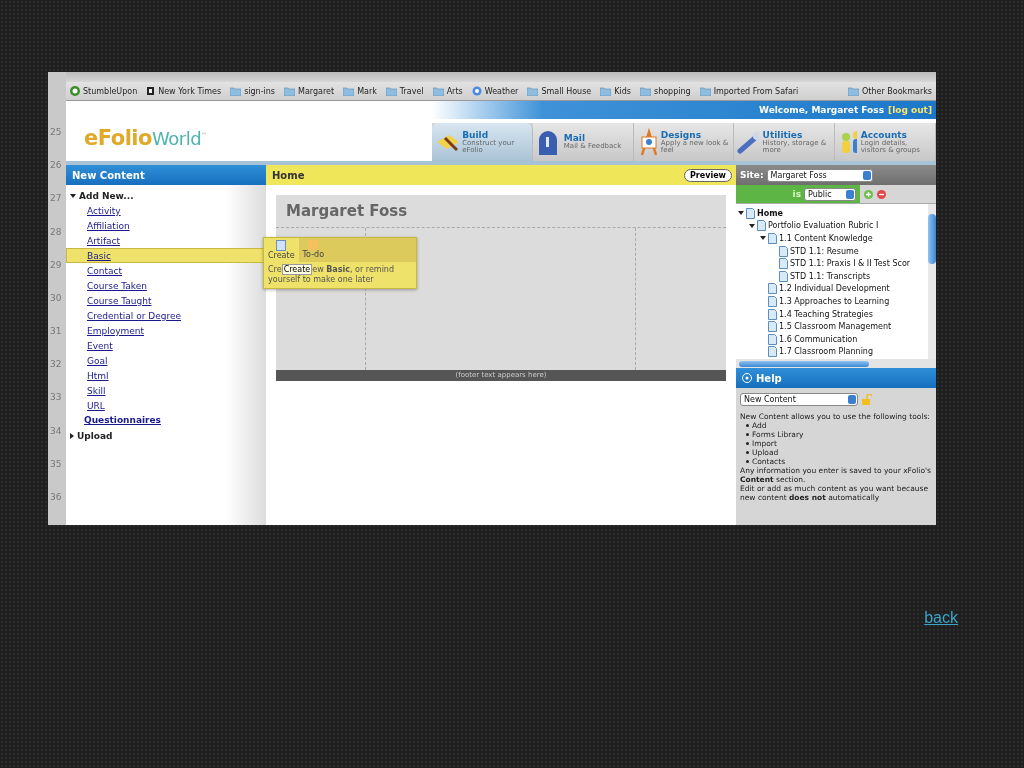  What do you see at coordinates (447, 91) in the screenshot?
I see `bookmark: Arts` at bounding box center [447, 91].